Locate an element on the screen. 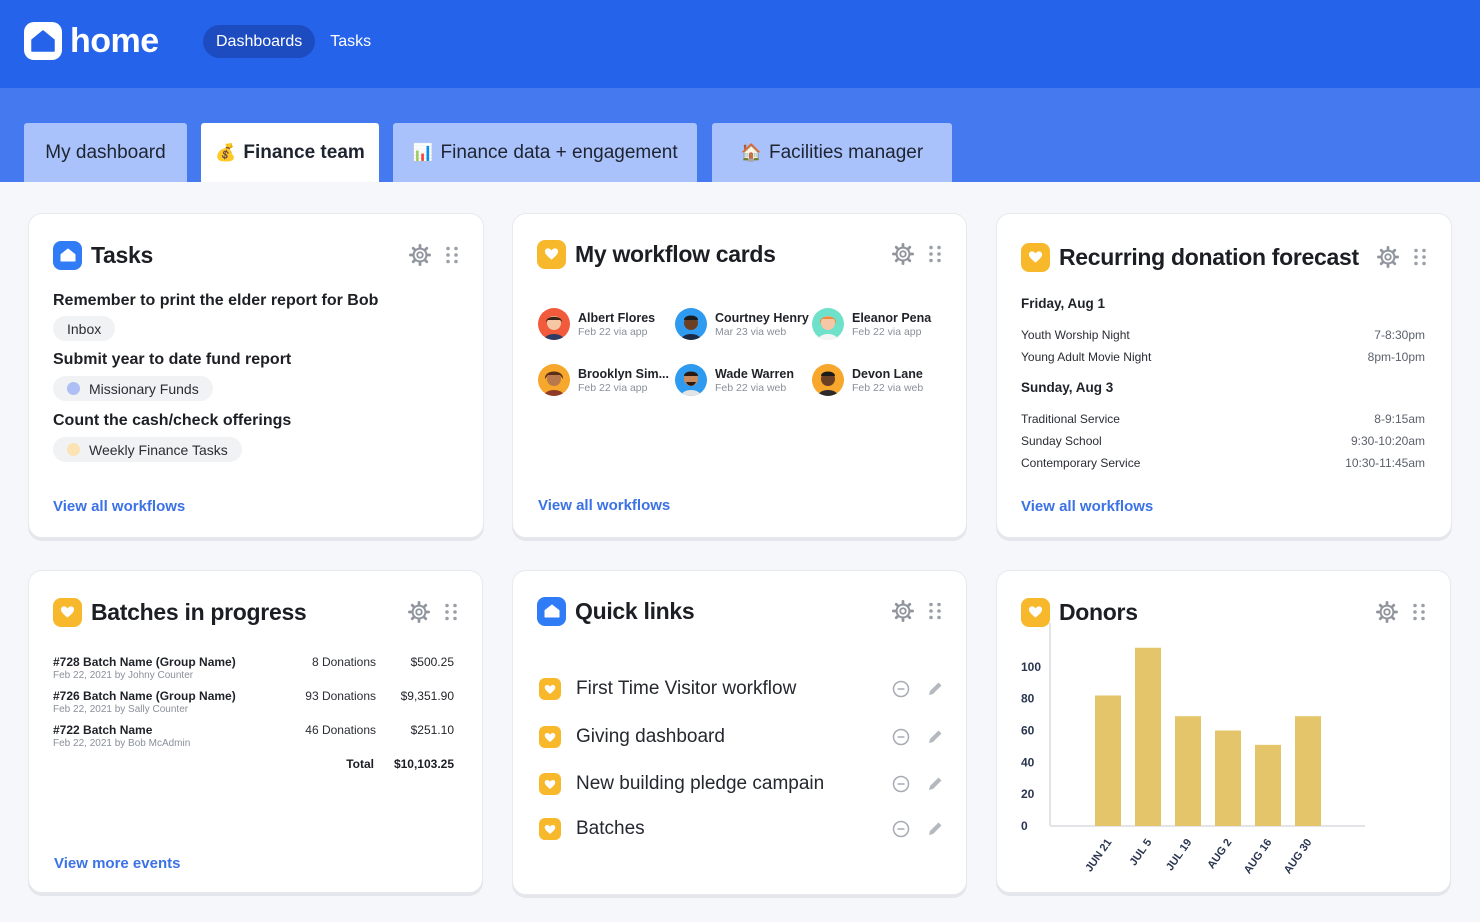  home-icon is located at coordinates (43, 41).